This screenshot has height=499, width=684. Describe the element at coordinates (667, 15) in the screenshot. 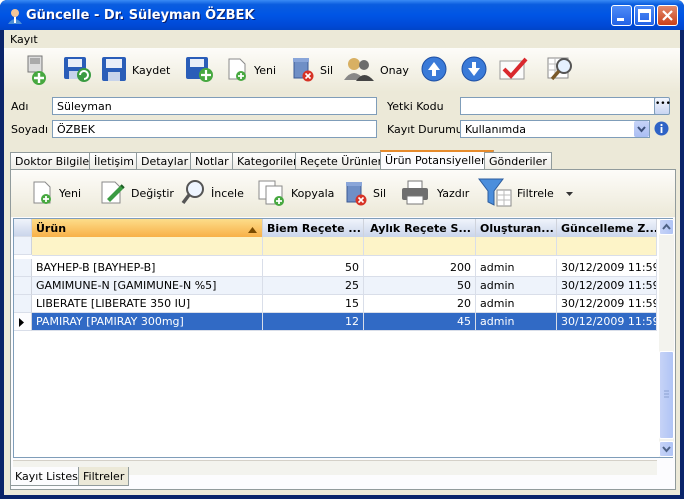

I see `close-button` at that location.